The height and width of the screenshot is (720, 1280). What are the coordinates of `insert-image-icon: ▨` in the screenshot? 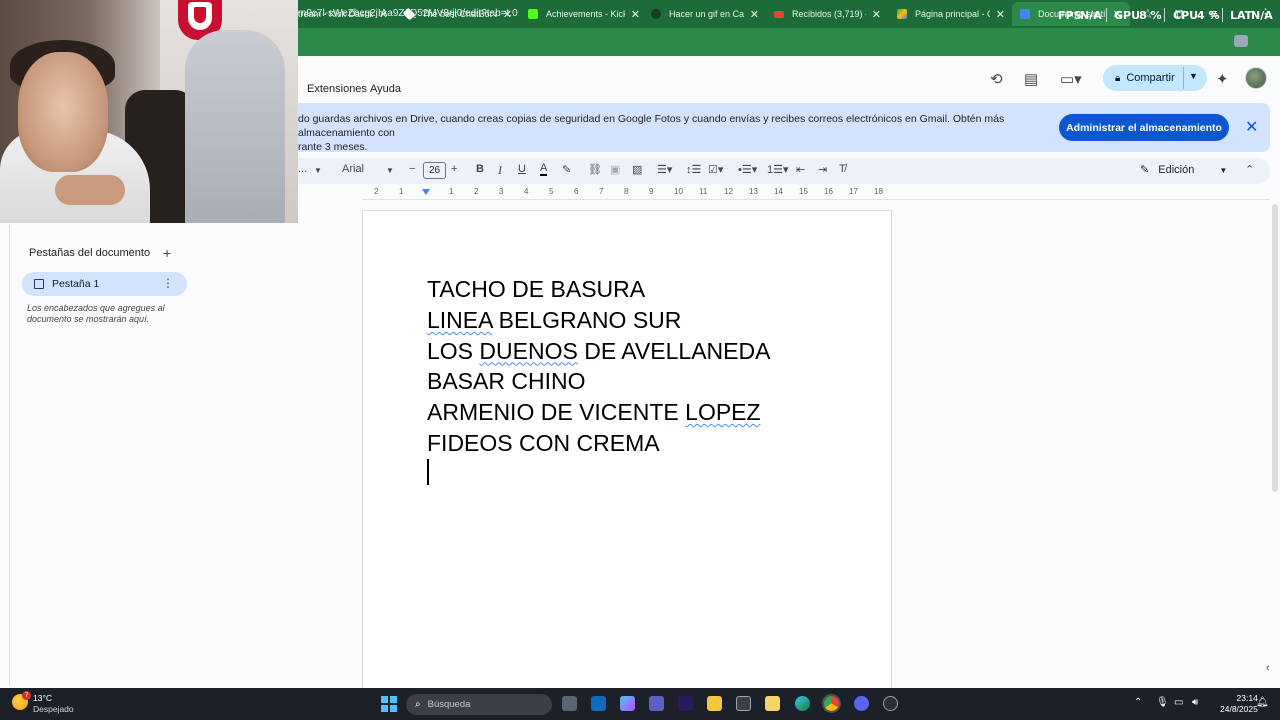 It's located at (637, 169).